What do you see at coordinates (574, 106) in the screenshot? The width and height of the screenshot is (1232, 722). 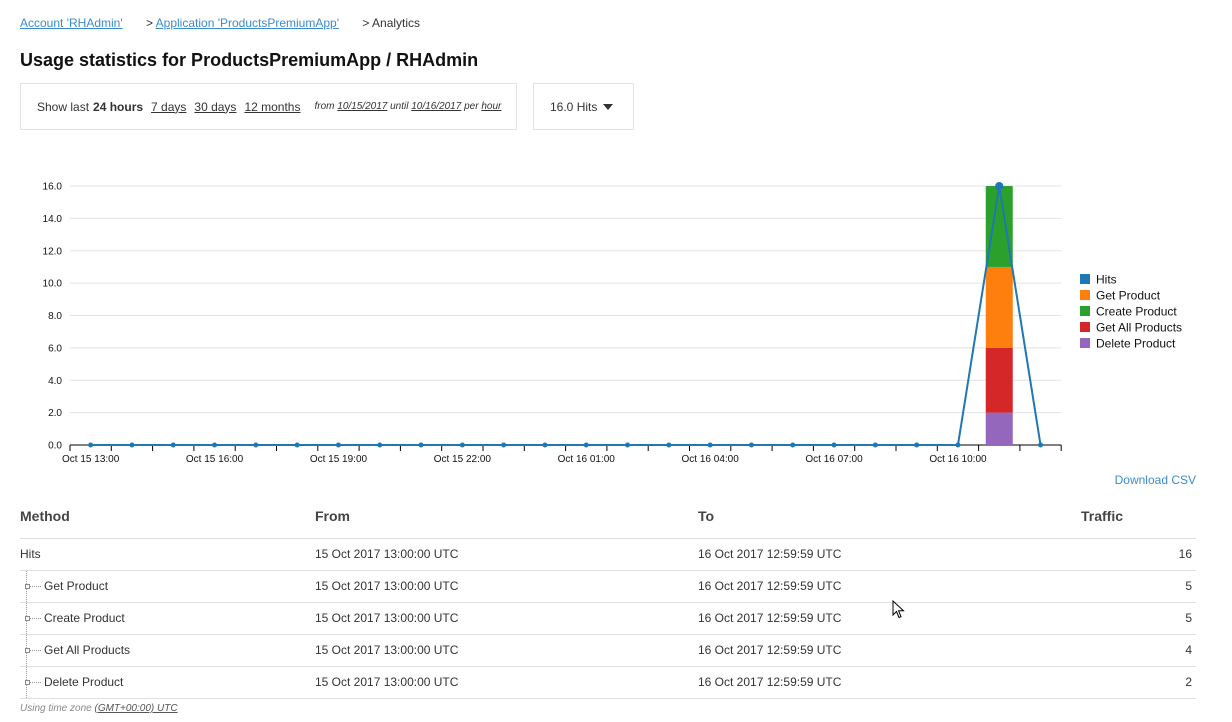 I see `metric-selector-value: 16.0 Hits` at bounding box center [574, 106].